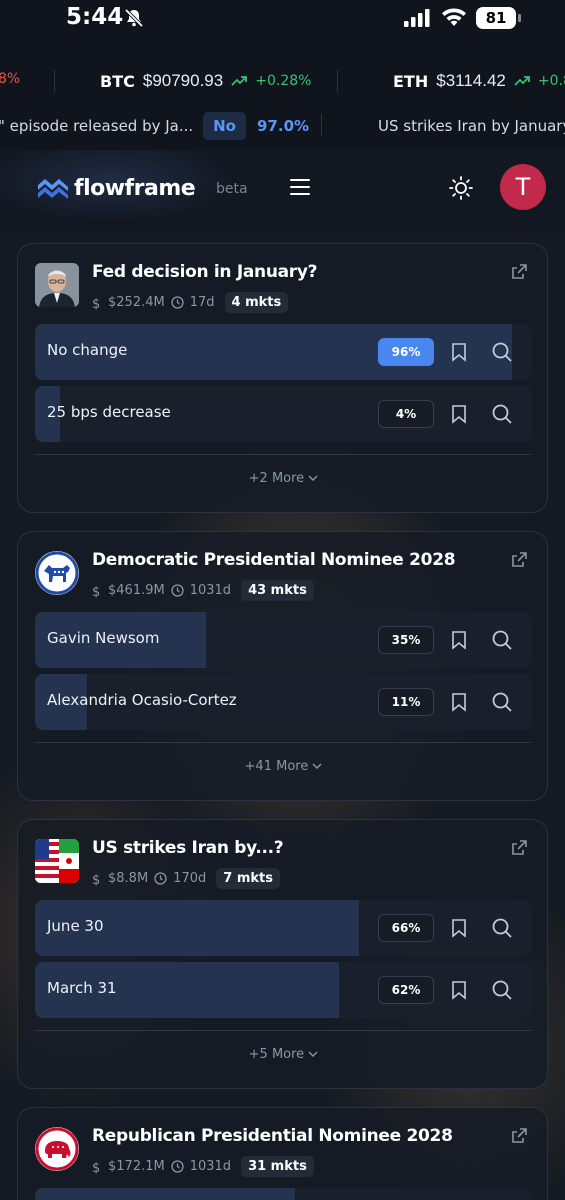  What do you see at coordinates (134, 18) in the screenshot?
I see `bell-muted-icon` at bounding box center [134, 18].